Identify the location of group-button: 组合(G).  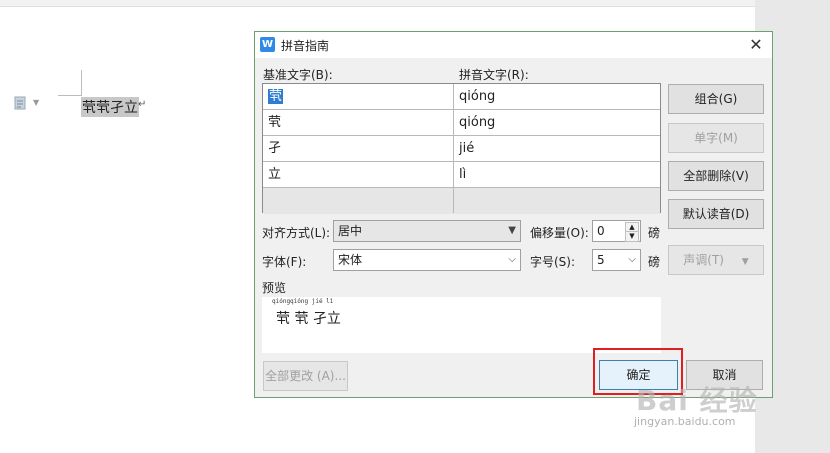
(716, 99).